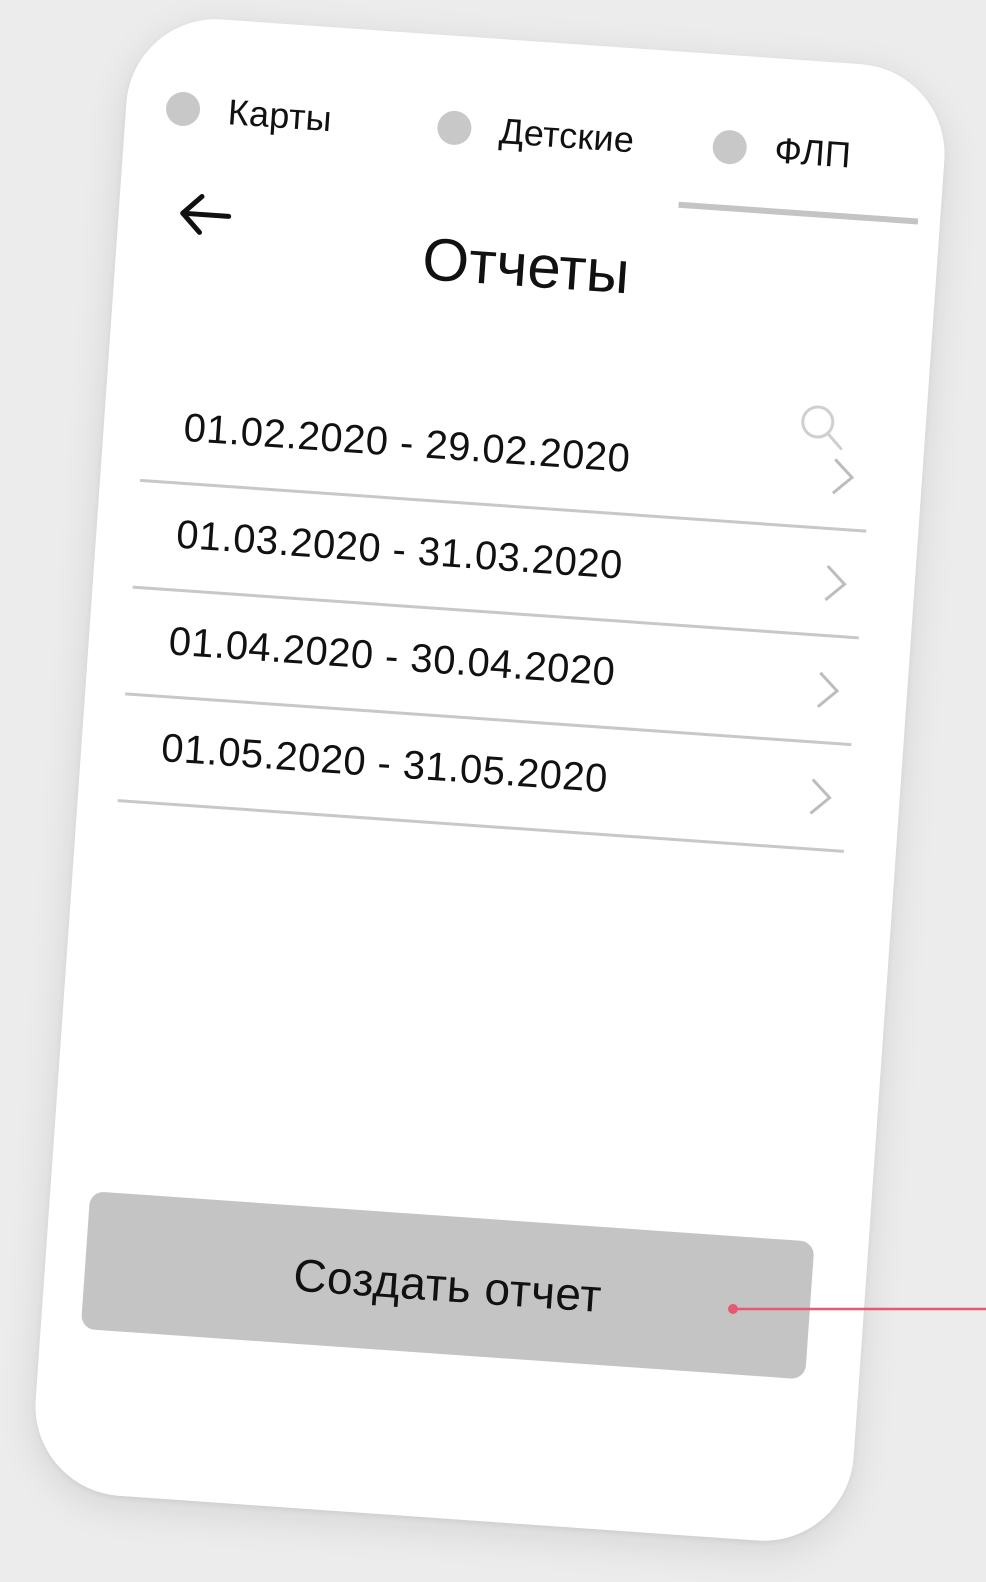 The image size is (986, 1582). Describe the element at coordinates (204, 215) in the screenshot. I see `arrow-left-icon` at that location.